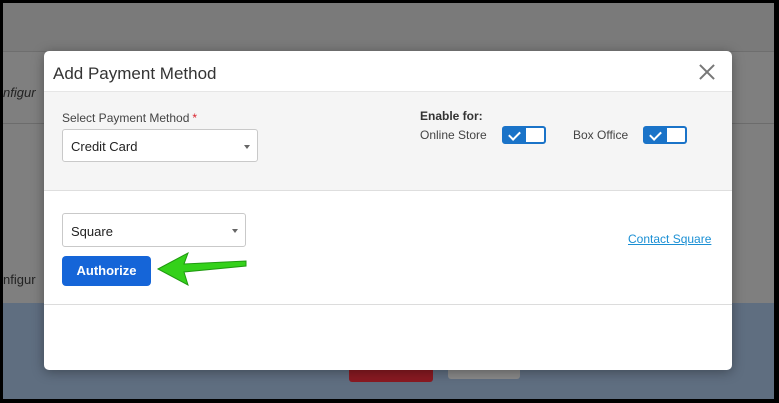 The width and height of the screenshot is (779, 403). Describe the element at coordinates (195, 118) in the screenshot. I see `required-asterisk: *` at that location.